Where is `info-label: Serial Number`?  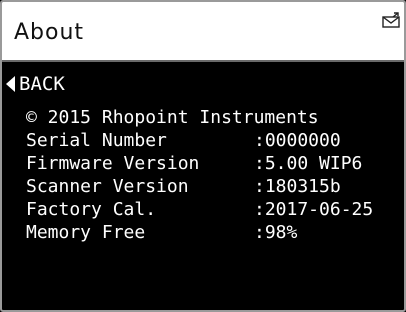 info-label: Serial Number is located at coordinates (96, 140).